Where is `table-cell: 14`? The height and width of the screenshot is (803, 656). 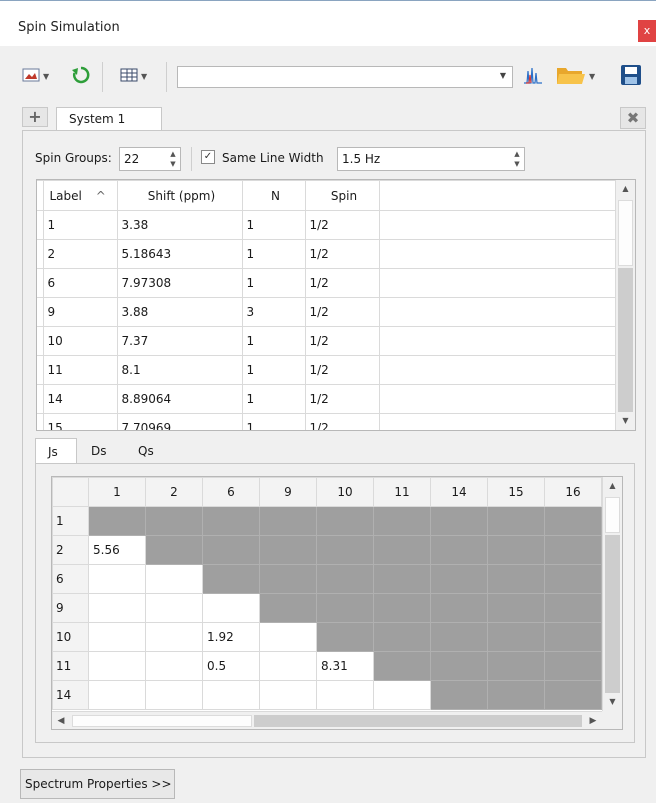
table-cell: 14 is located at coordinates (80, 399).